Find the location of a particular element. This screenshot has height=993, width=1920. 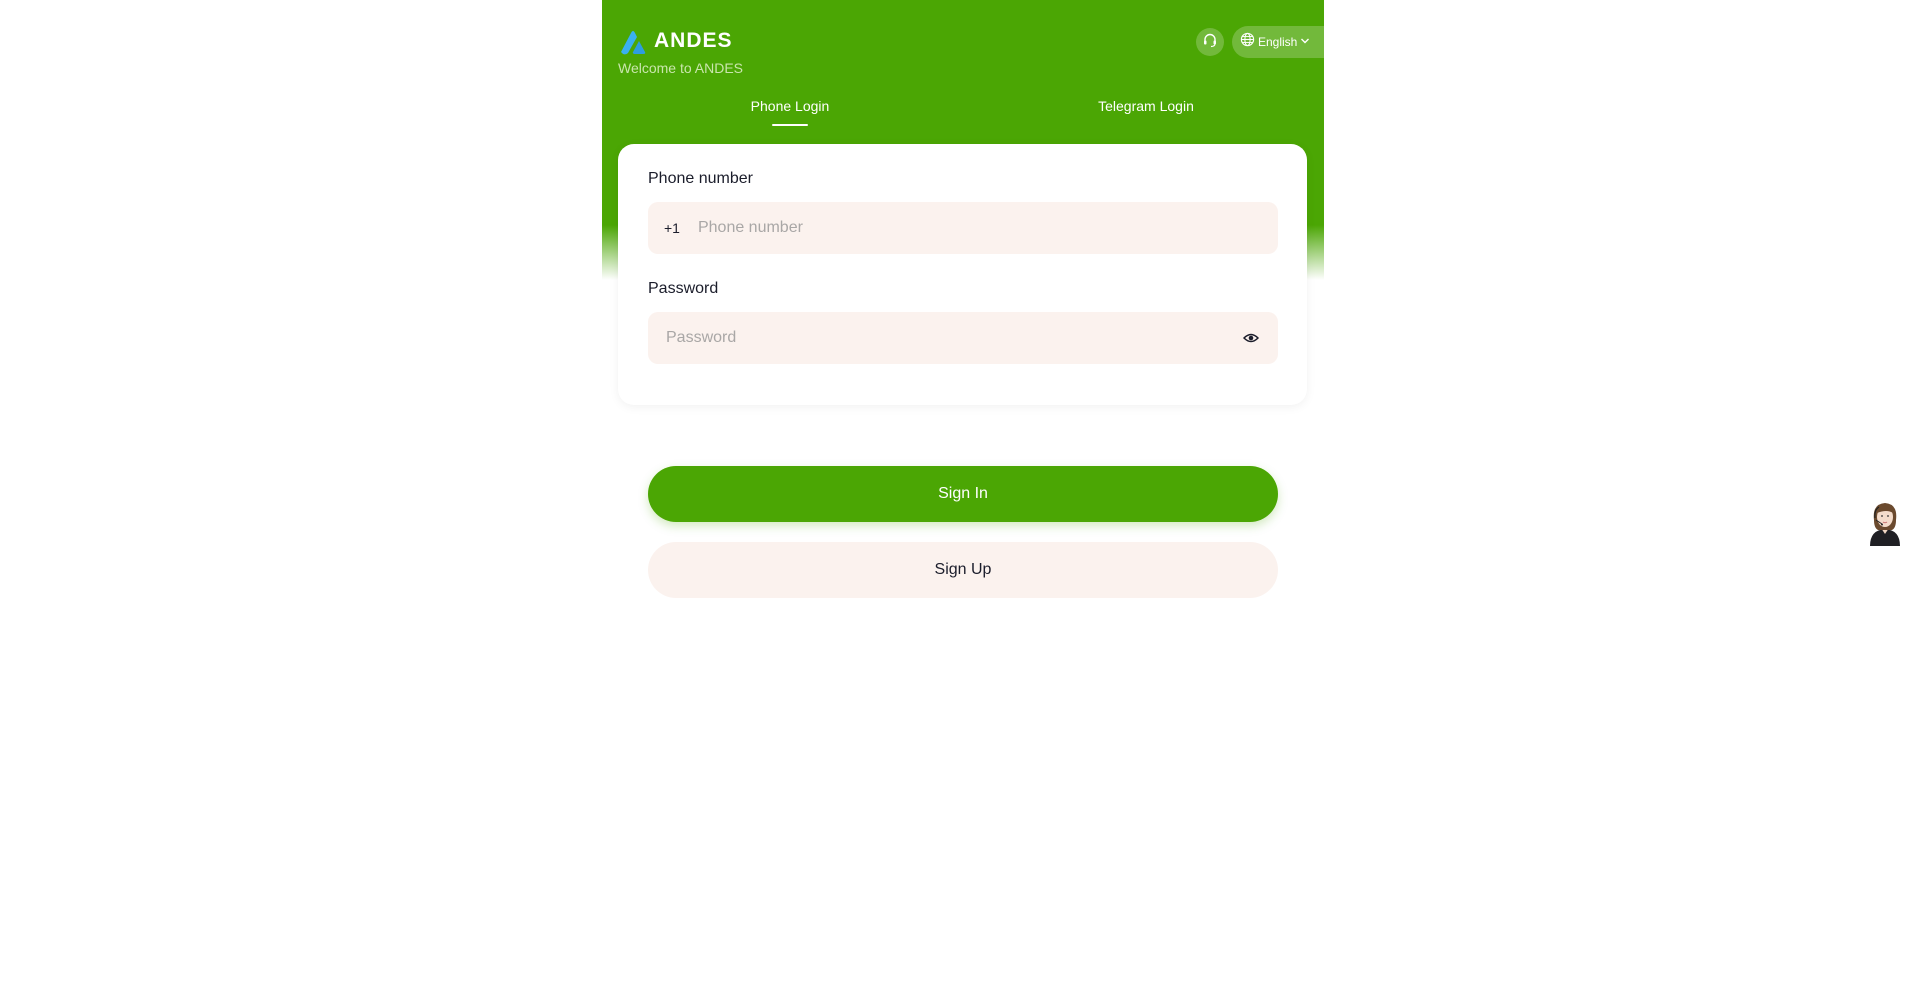

password-field is located at coordinates (963, 338).